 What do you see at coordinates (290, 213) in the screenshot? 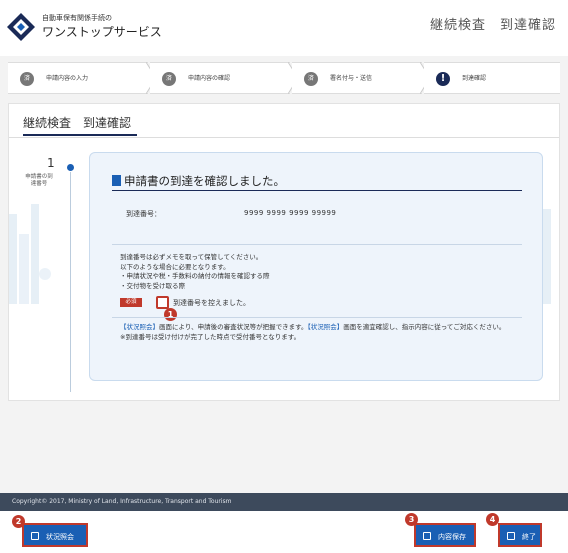
I see `receipt-number: 9999 9999 9999 99999` at bounding box center [290, 213].